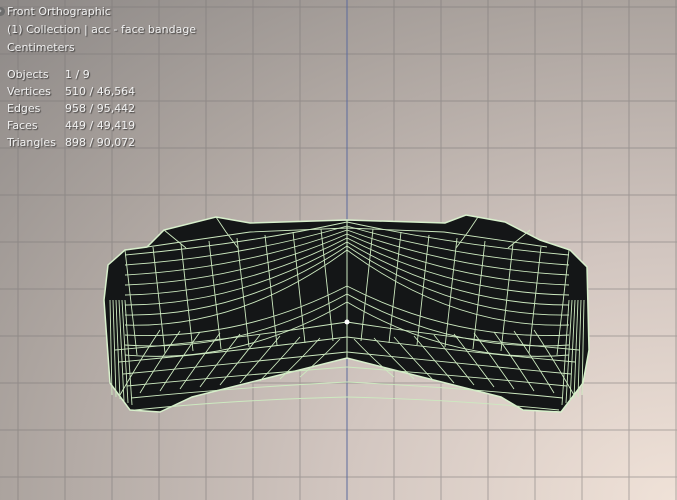 Image resolution: width=677 pixels, height=500 pixels. I want to click on units-label: Centimeters, so click(41, 47).